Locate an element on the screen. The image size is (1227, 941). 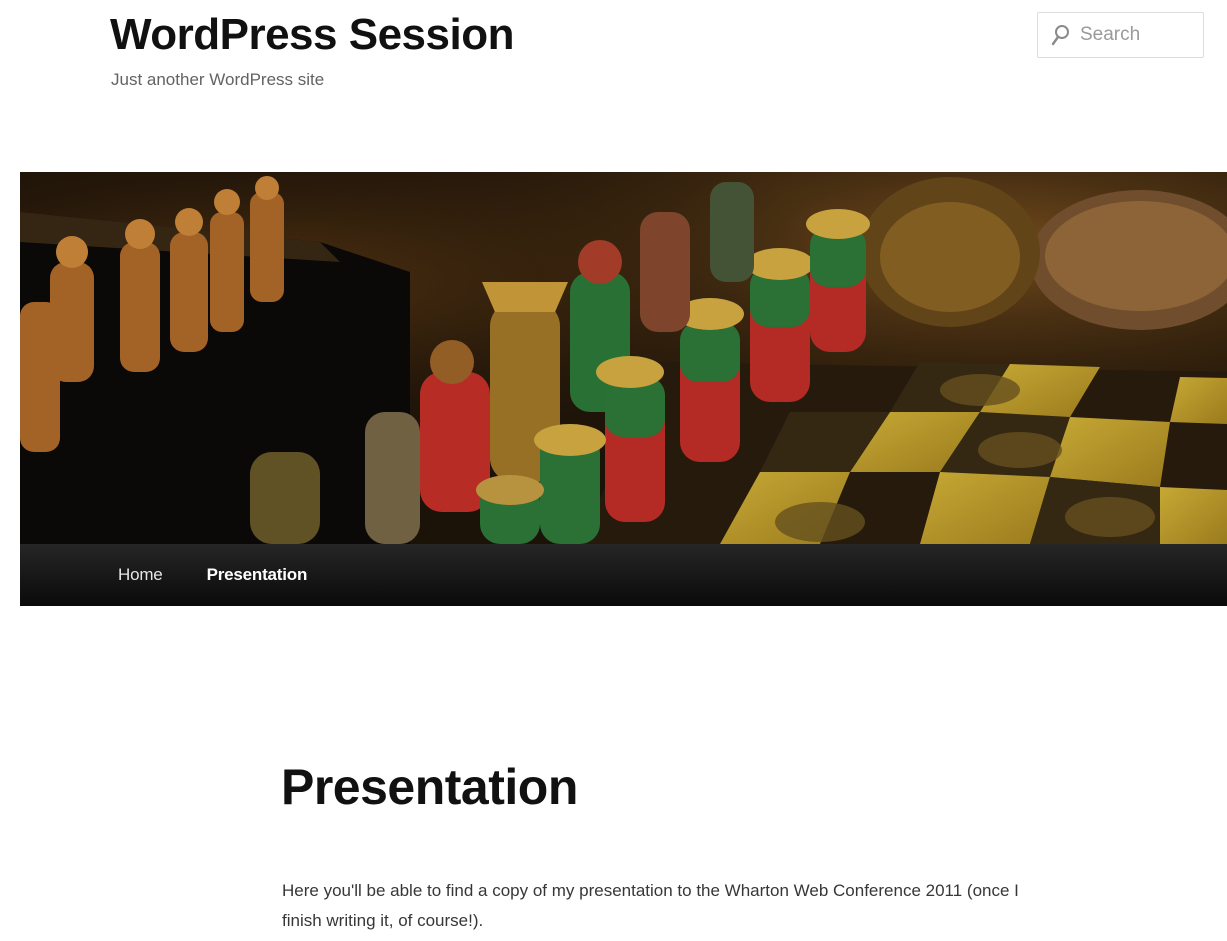
page-title: Presentation is located at coordinates (429, 787).